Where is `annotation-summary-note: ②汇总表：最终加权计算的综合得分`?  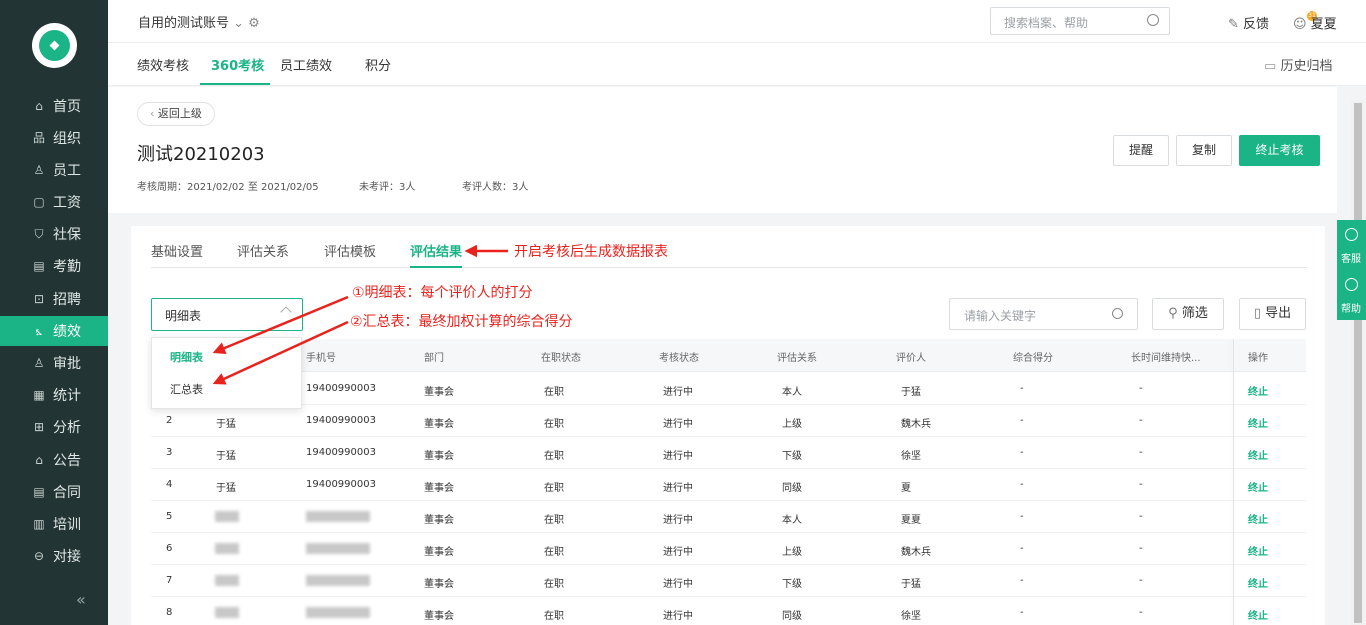 annotation-summary-note: ②汇总表：最终加权计算的综合得分 is located at coordinates (461, 322).